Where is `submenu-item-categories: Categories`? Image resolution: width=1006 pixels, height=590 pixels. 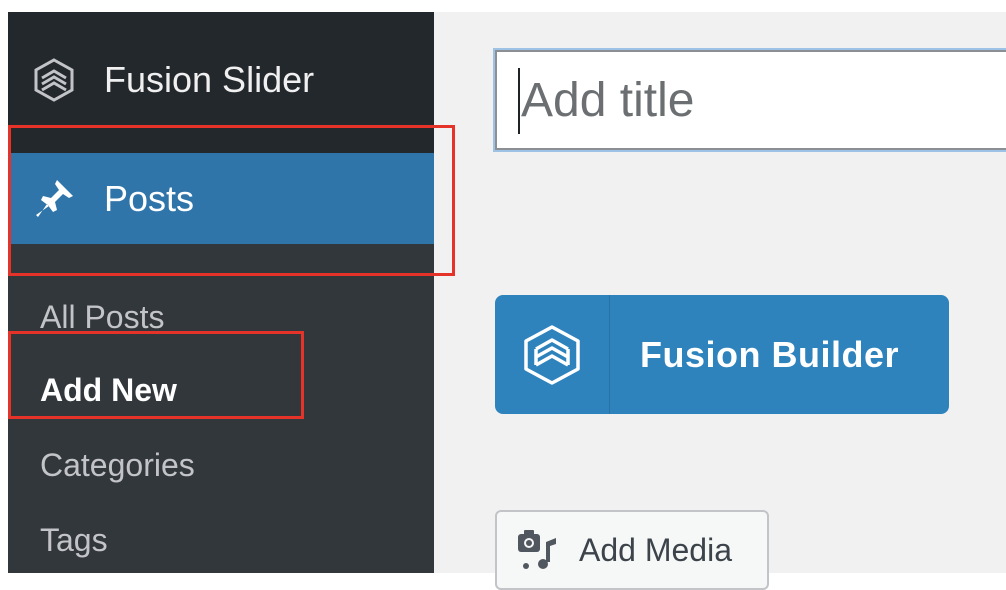 submenu-item-categories: Categories is located at coordinates (117, 465).